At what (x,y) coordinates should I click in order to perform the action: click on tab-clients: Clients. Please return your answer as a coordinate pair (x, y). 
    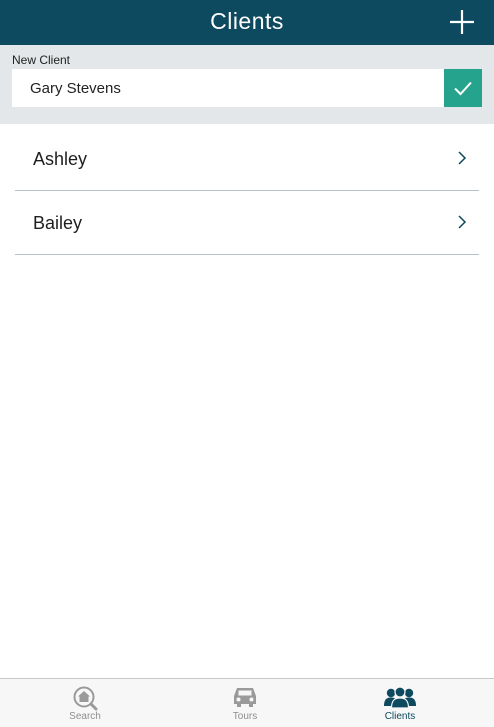
    Looking at the image, I should click on (400, 703).